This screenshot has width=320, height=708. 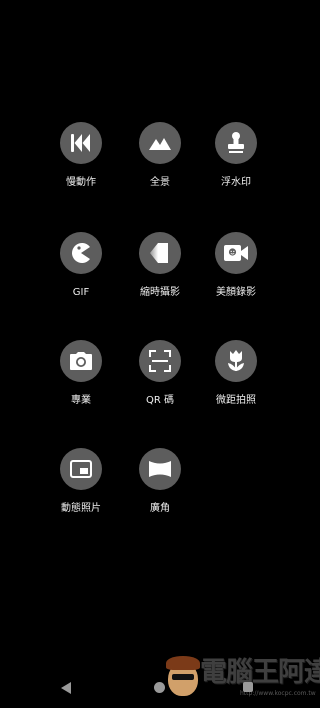 I want to click on motion-photo-icon, so click(x=81, y=469).